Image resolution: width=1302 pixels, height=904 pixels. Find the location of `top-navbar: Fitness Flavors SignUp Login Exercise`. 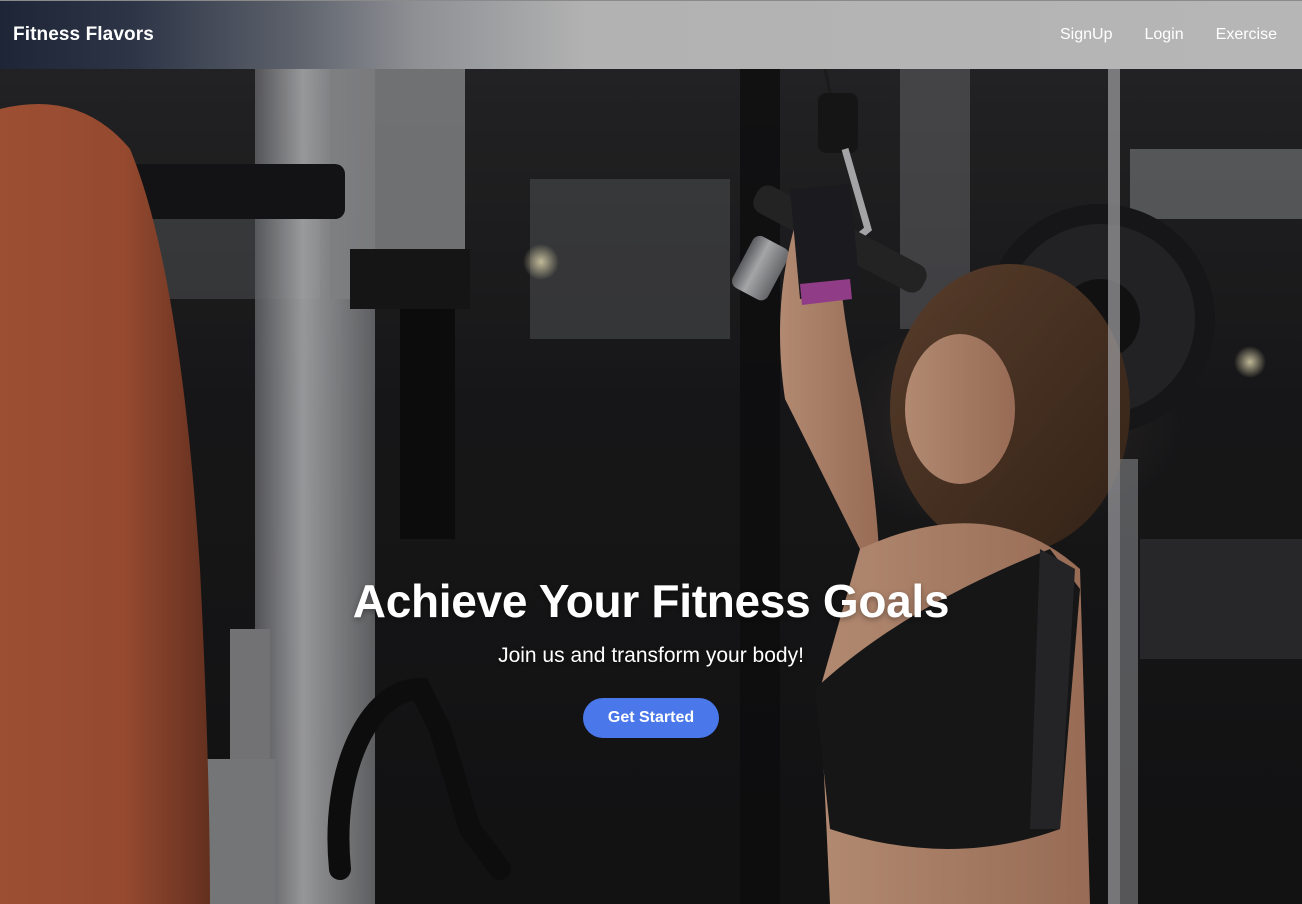

top-navbar: Fitness Flavors SignUp Login Exercise is located at coordinates (651, 34).